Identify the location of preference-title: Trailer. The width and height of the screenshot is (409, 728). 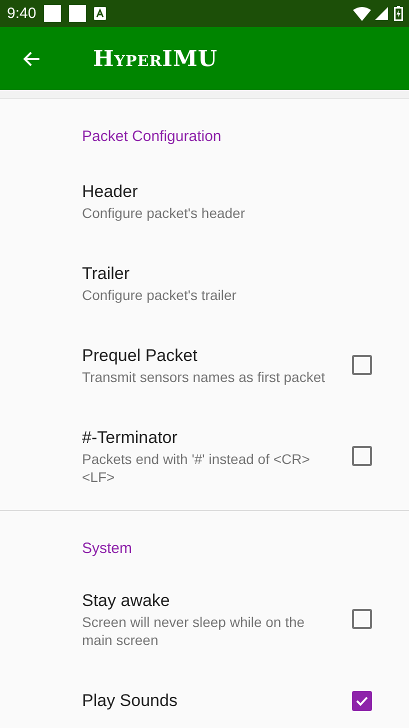
(106, 274).